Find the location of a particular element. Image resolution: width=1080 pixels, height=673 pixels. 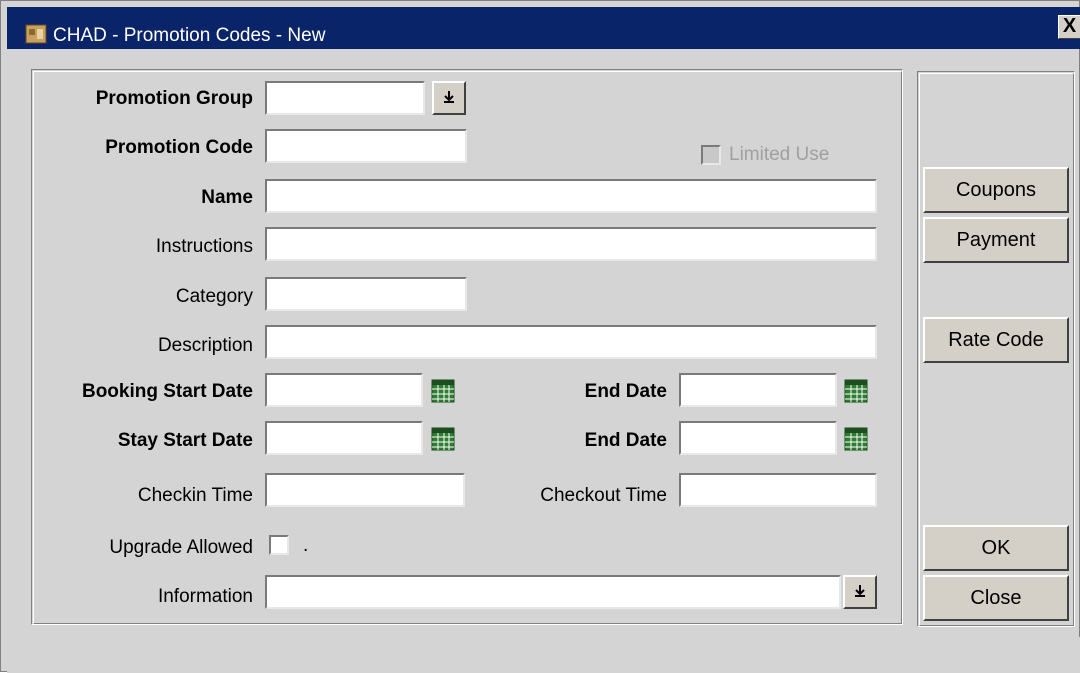

status-bar is located at coordinates (543, 655).